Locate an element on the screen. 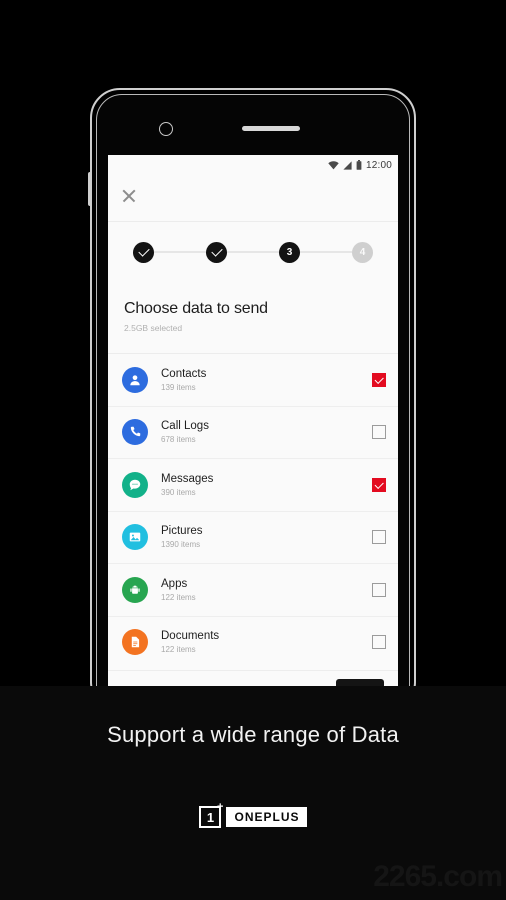 This screenshot has width=506, height=900. step-4: 4 is located at coordinates (362, 252).